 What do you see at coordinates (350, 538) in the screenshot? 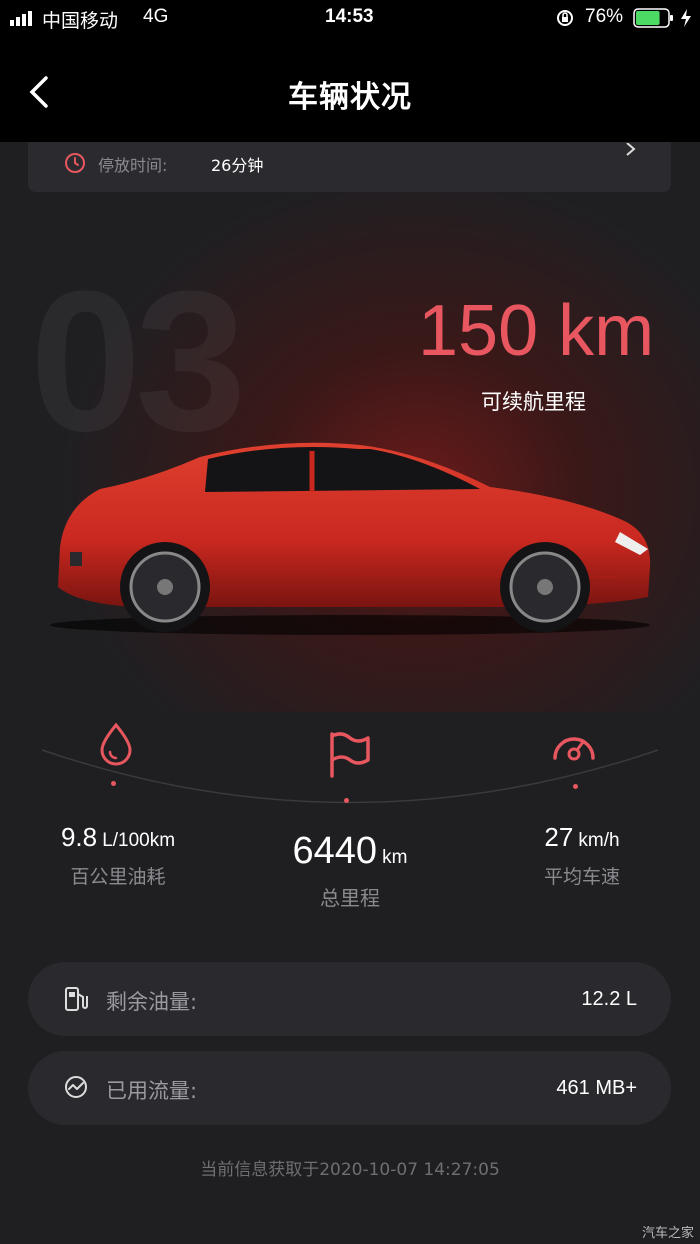
I see `car-image` at bounding box center [350, 538].